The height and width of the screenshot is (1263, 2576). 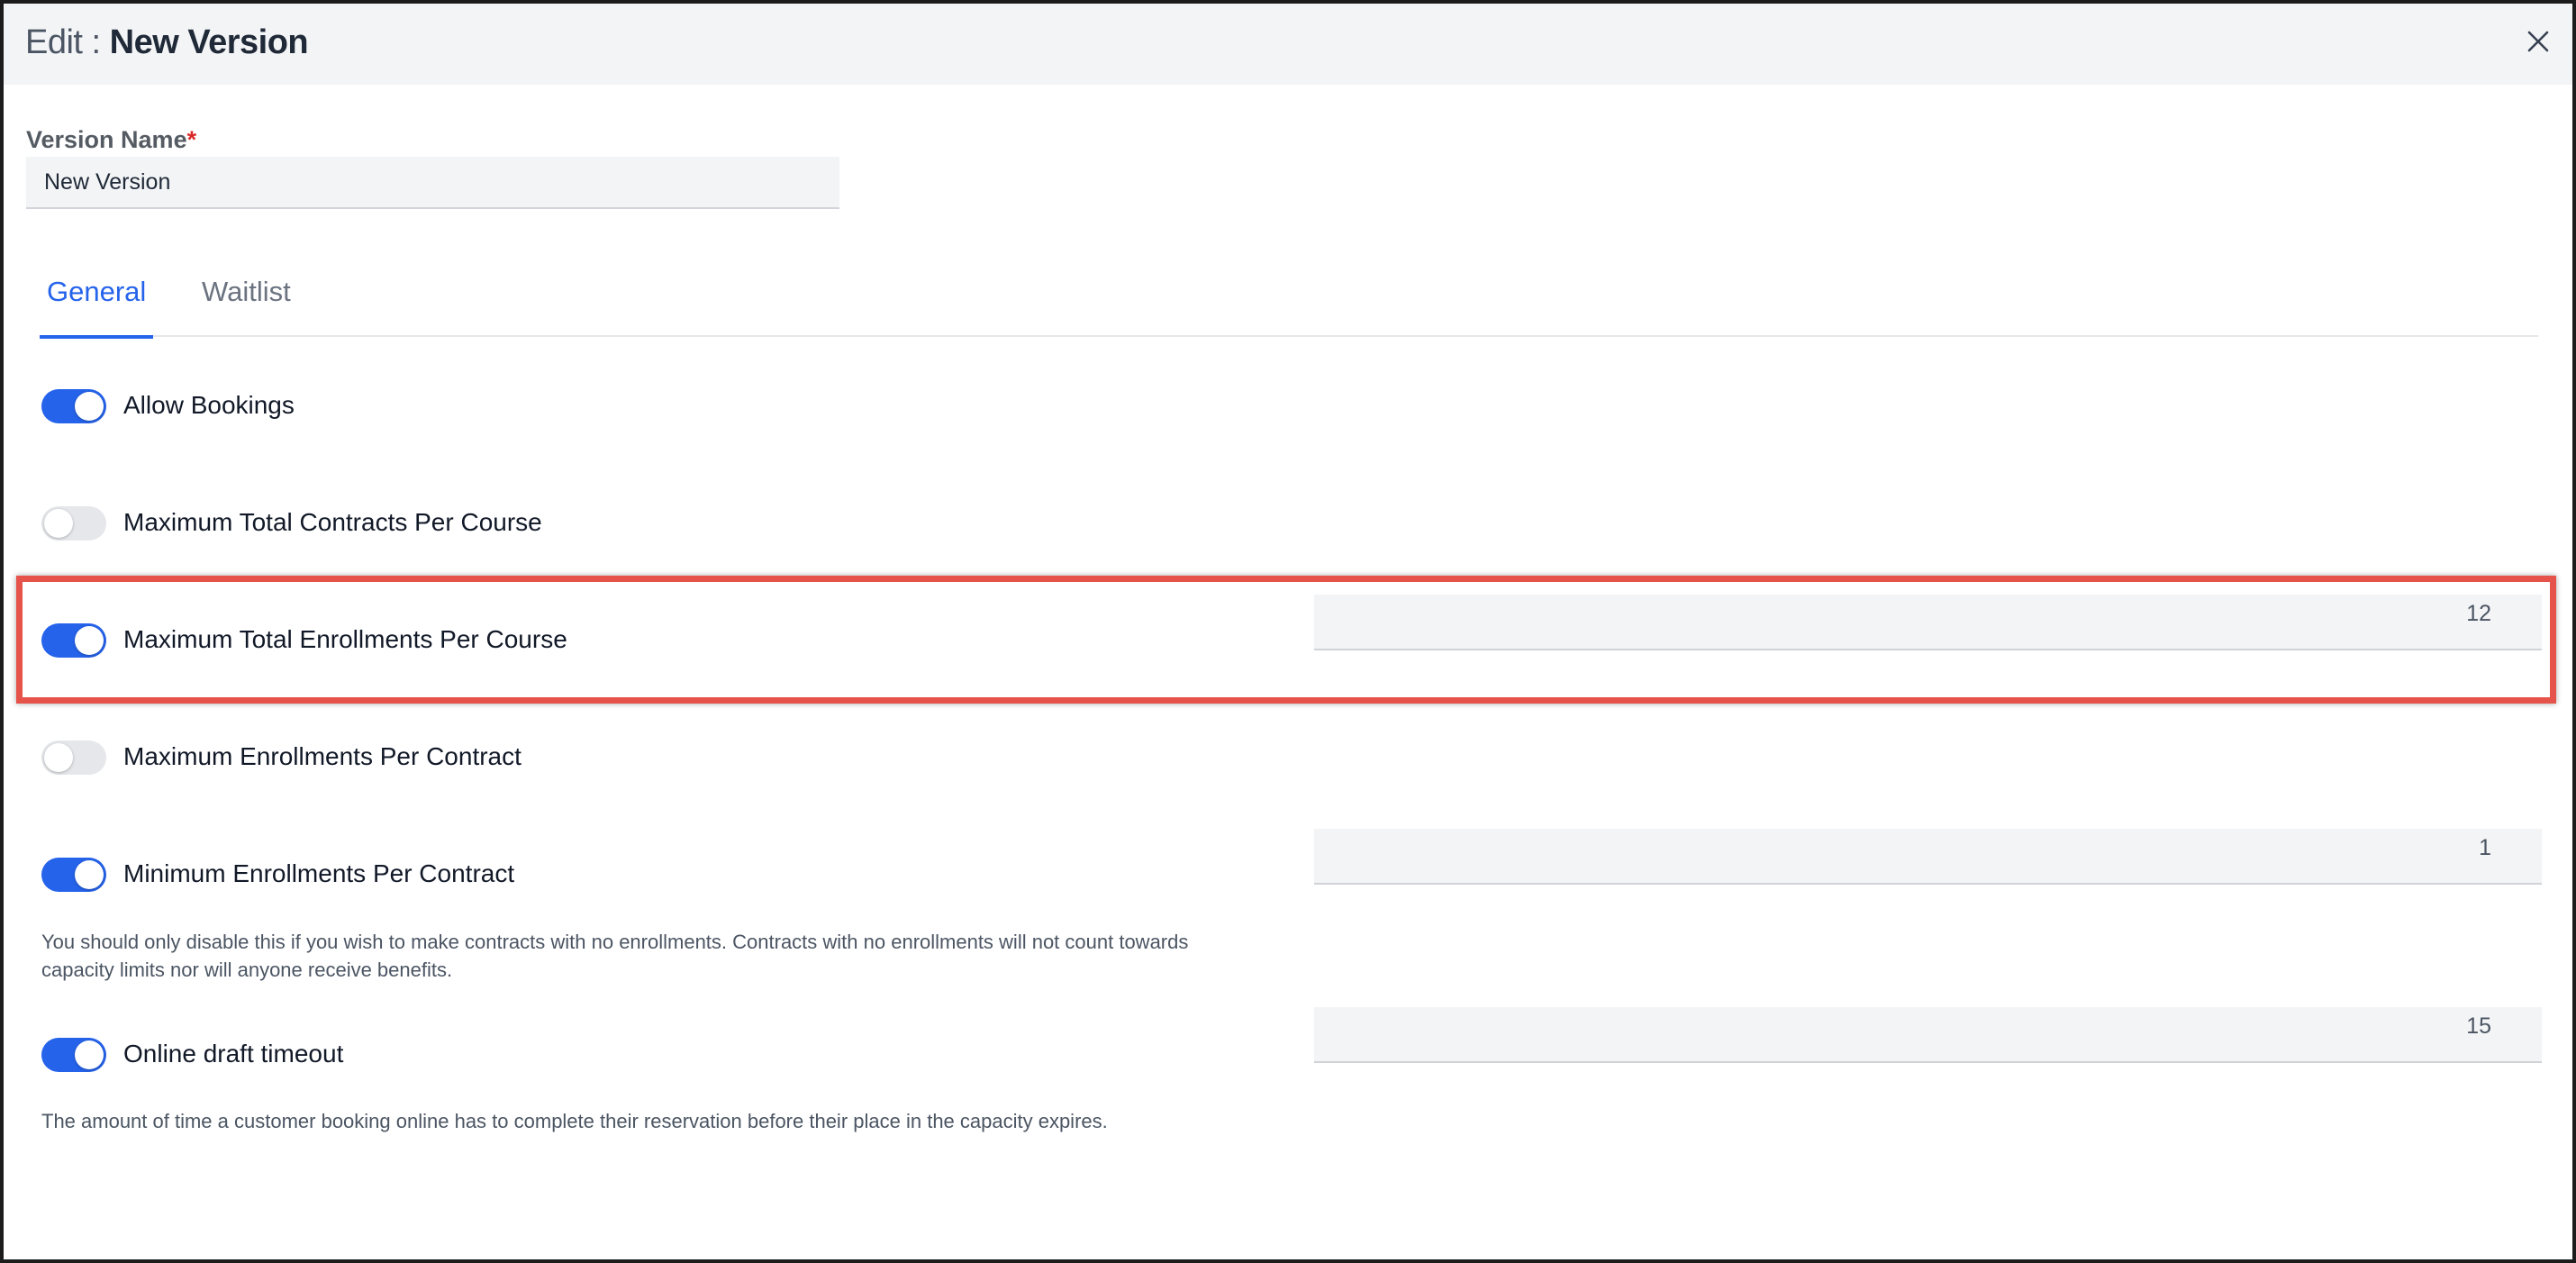 I want to click on tab-waitlist: Waitlist, so click(x=246, y=305).